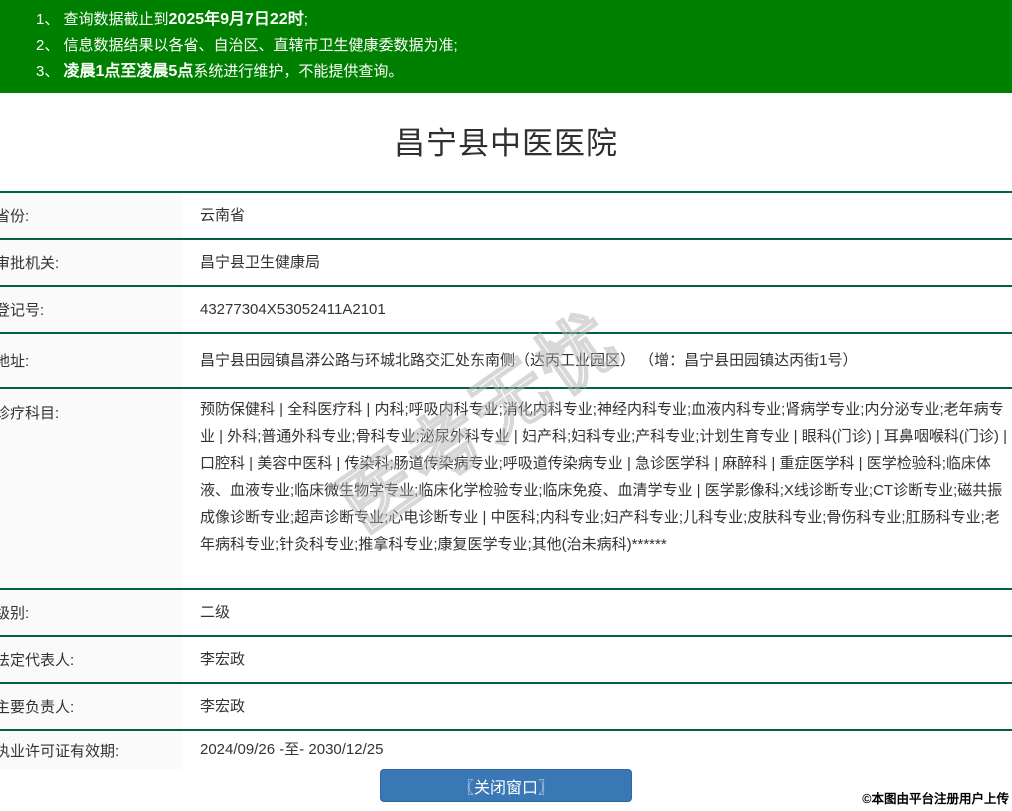  Describe the element at coordinates (60, 751) in the screenshot. I see `row-label-text: 执业许可证有效期:` at that location.